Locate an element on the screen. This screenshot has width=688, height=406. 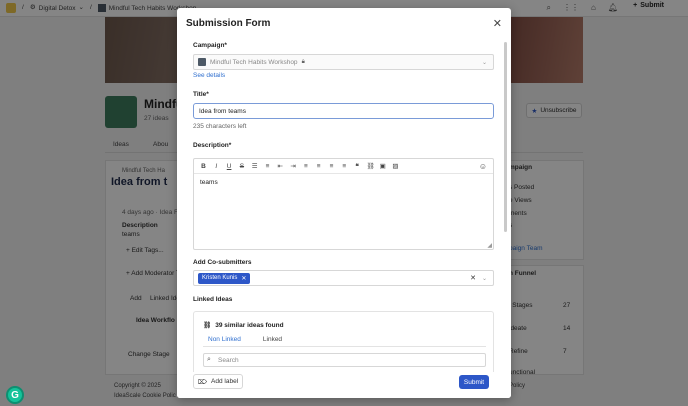
co-submitters-select: Kristen Kunis ✕ ✕ ⌄ is located at coordinates (343, 278).